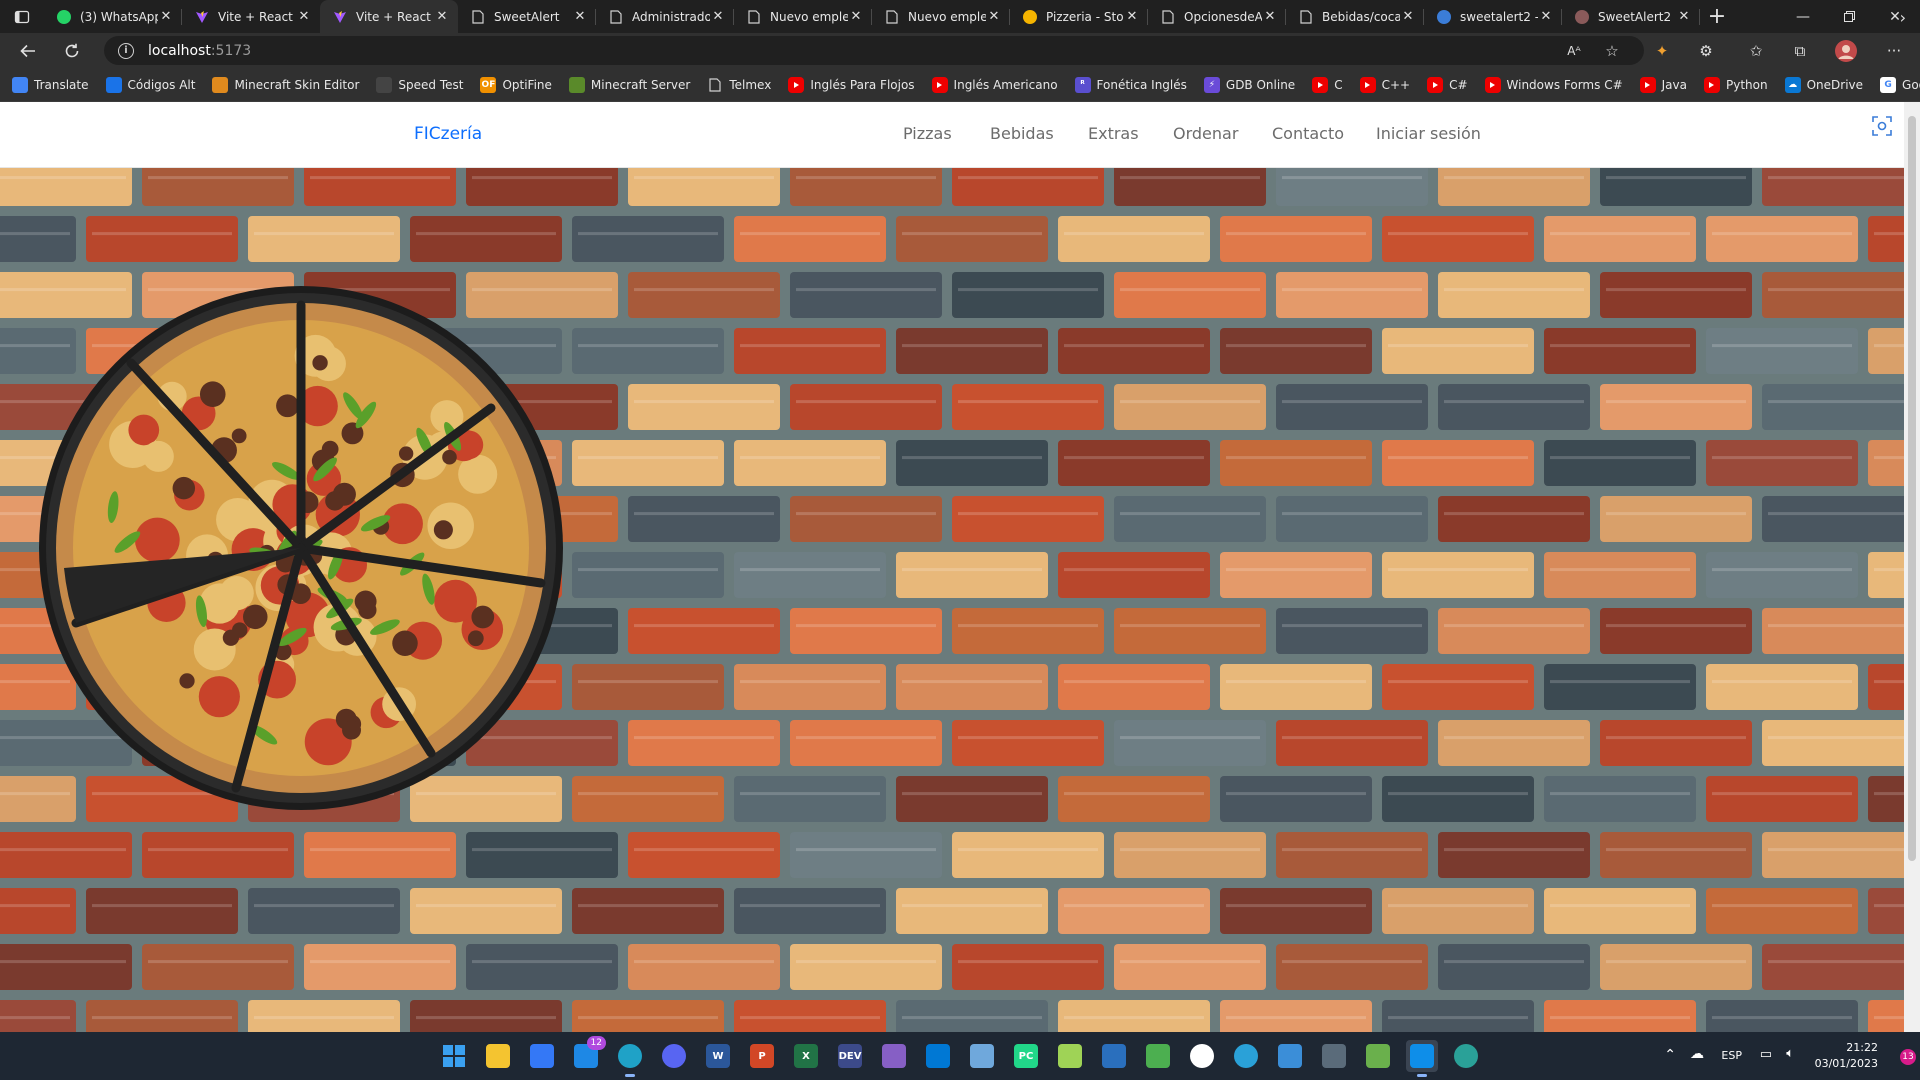 Image resolution: width=1920 pixels, height=1080 pixels. Describe the element at coordinates (1790, 1053) in the screenshot. I see `volume-icon: 🔈︎` at that location.